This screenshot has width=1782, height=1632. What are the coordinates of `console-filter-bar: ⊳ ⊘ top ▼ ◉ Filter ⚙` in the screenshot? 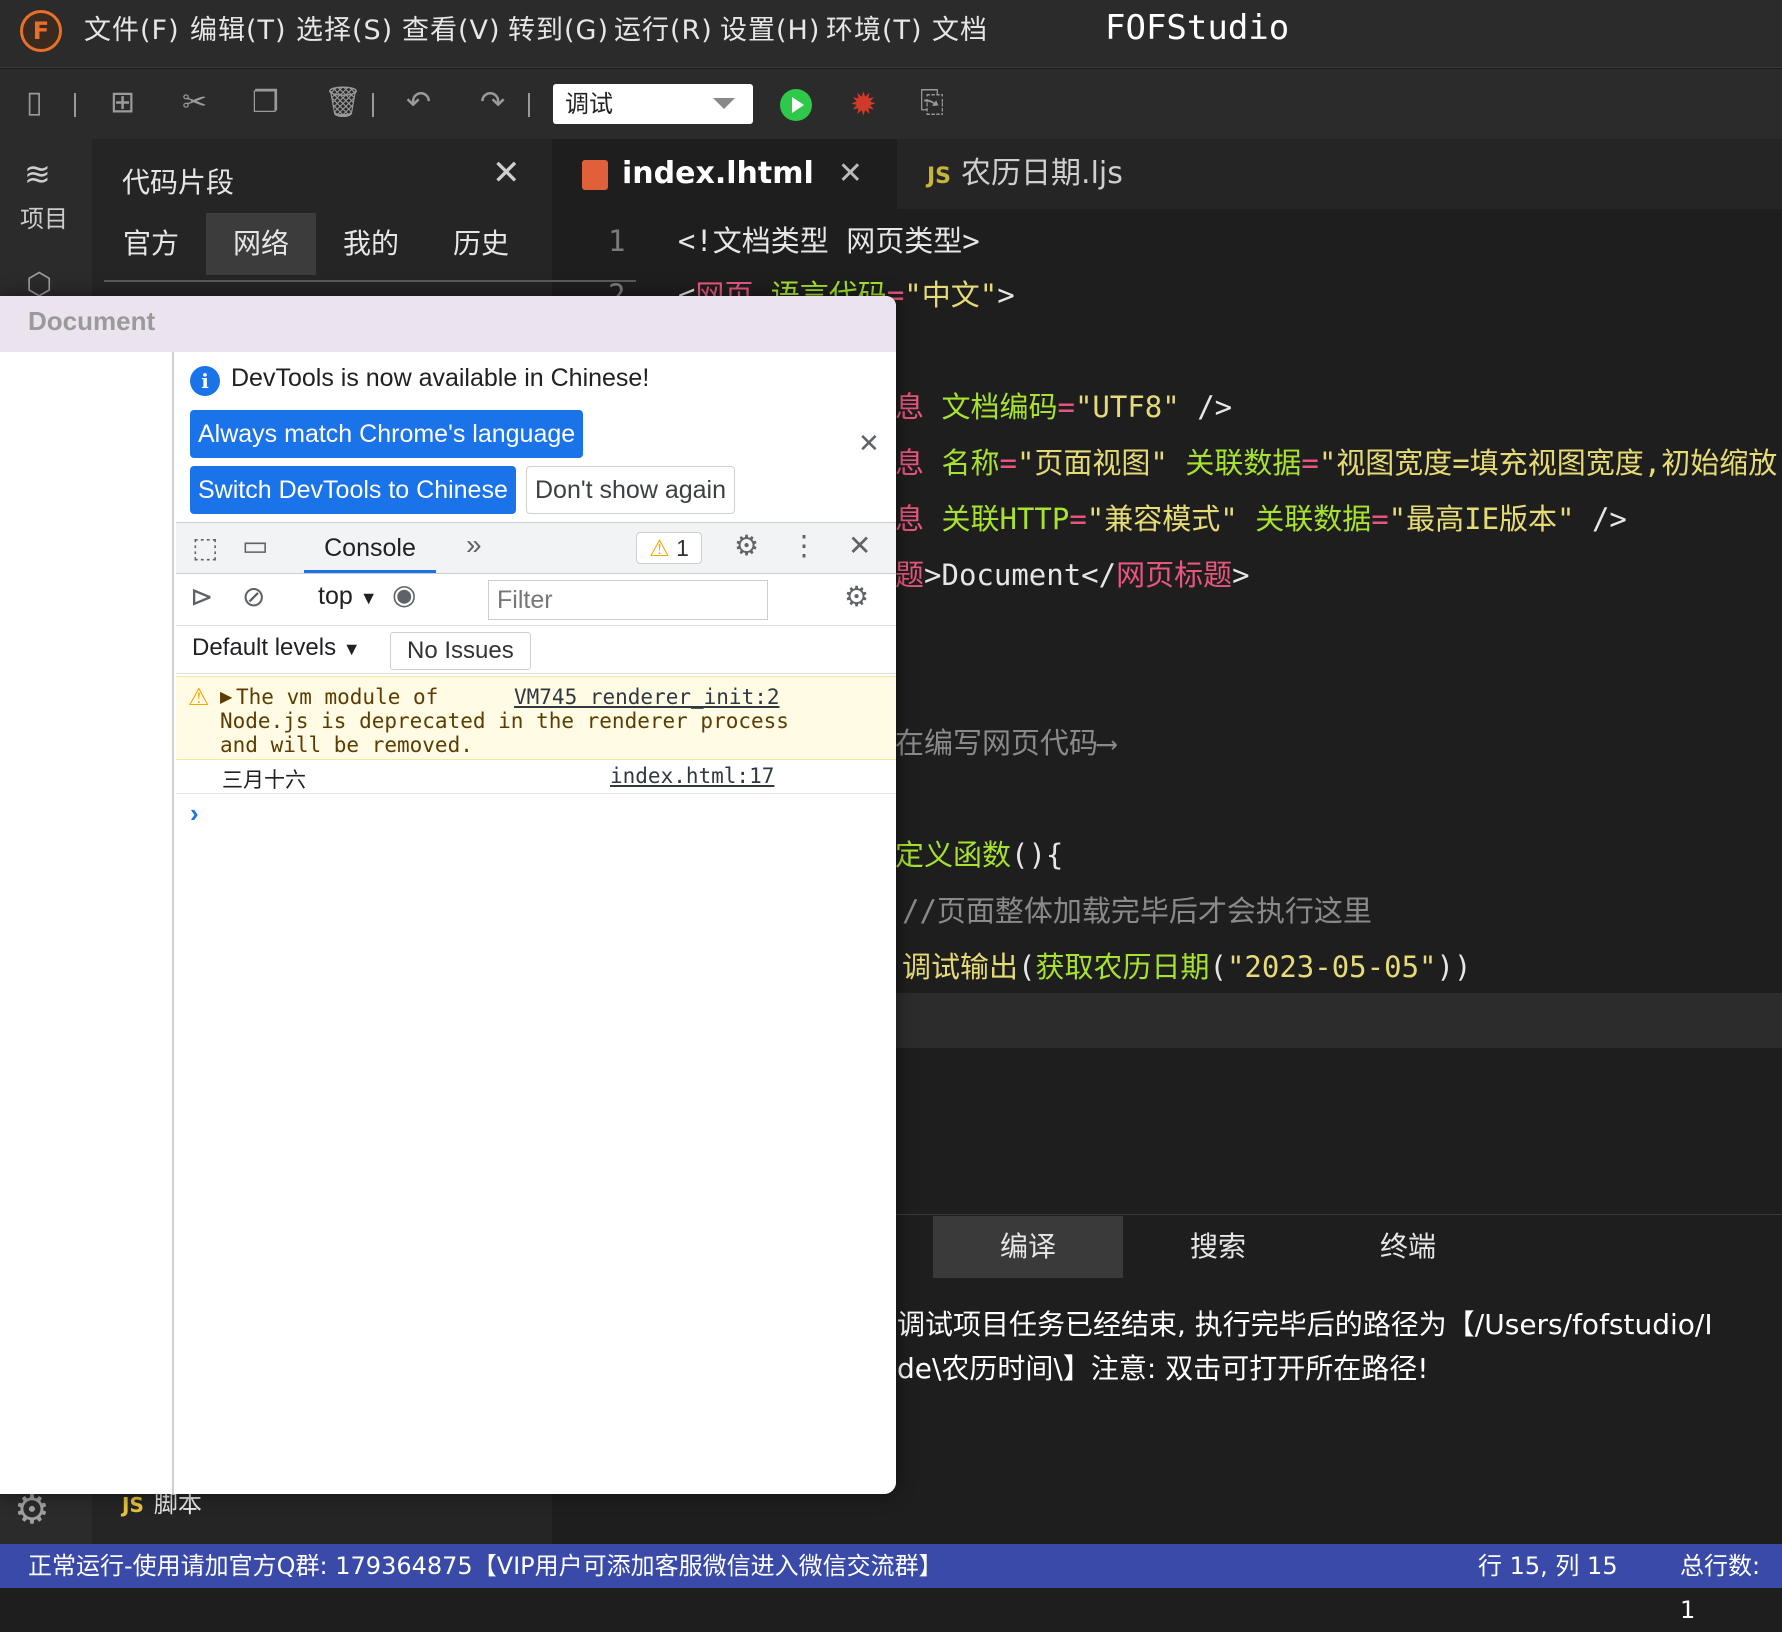 It's located at (536, 600).